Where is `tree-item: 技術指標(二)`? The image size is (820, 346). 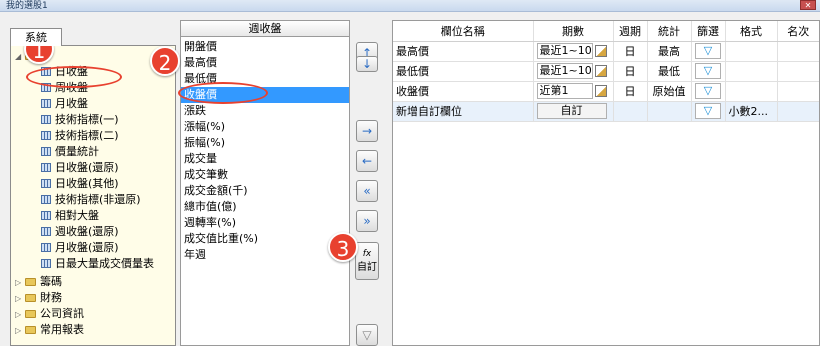
tree-item: 技術指標(二) is located at coordinates (80, 136).